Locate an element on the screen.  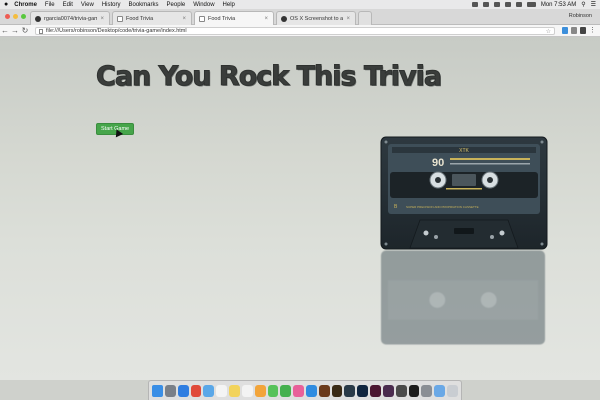
tab-label: OS X Screenshot to animated is located at coordinates (317, 18).